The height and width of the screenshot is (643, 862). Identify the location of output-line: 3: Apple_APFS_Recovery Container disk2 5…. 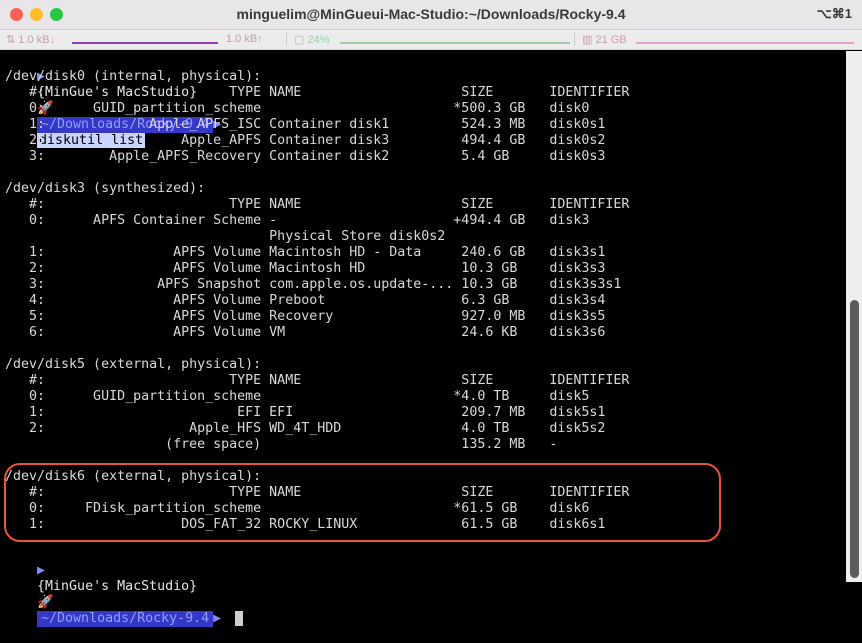
(305, 156).